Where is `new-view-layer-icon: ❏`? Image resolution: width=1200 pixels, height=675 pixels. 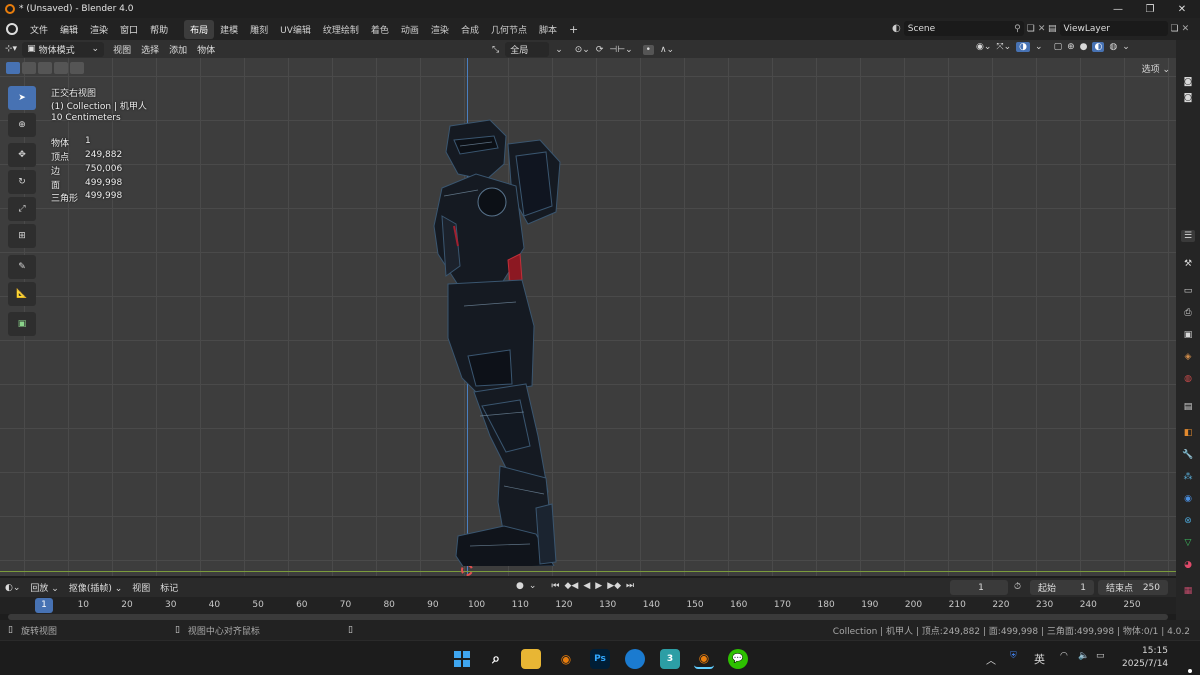
new-view-layer-icon: ❏ is located at coordinates (1175, 29).